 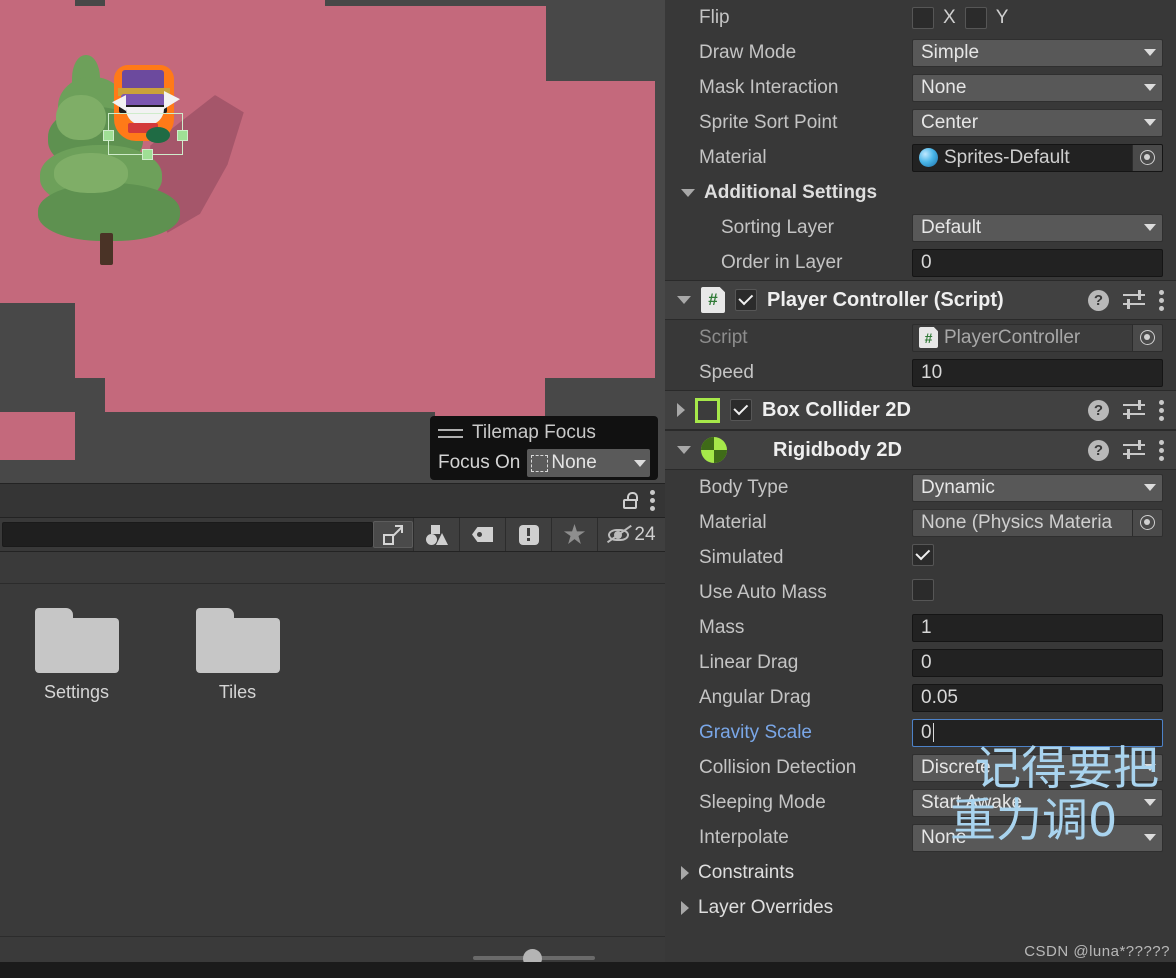 What do you see at coordinates (950, 122) in the screenshot?
I see `sprite-sort-point-value: Center` at bounding box center [950, 122].